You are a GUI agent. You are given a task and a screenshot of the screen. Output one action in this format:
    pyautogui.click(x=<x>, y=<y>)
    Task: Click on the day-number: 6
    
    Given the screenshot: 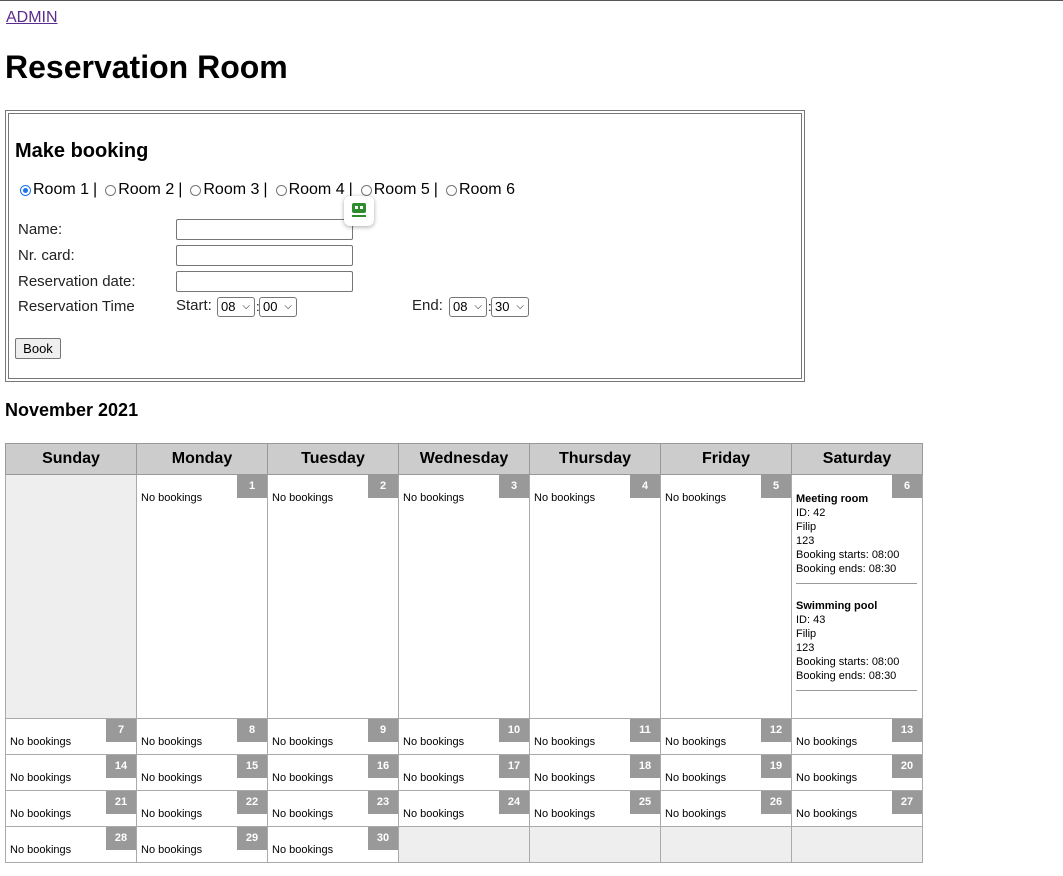 What is the action you would take?
    pyautogui.click(x=907, y=486)
    